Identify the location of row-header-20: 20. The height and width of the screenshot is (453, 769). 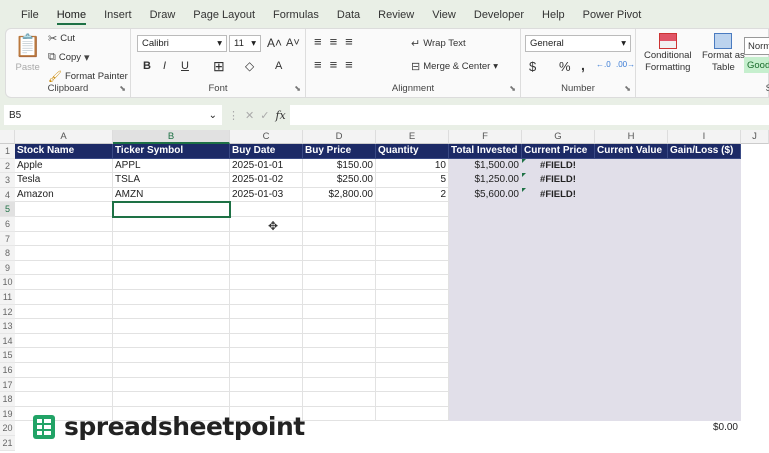
(7, 428).